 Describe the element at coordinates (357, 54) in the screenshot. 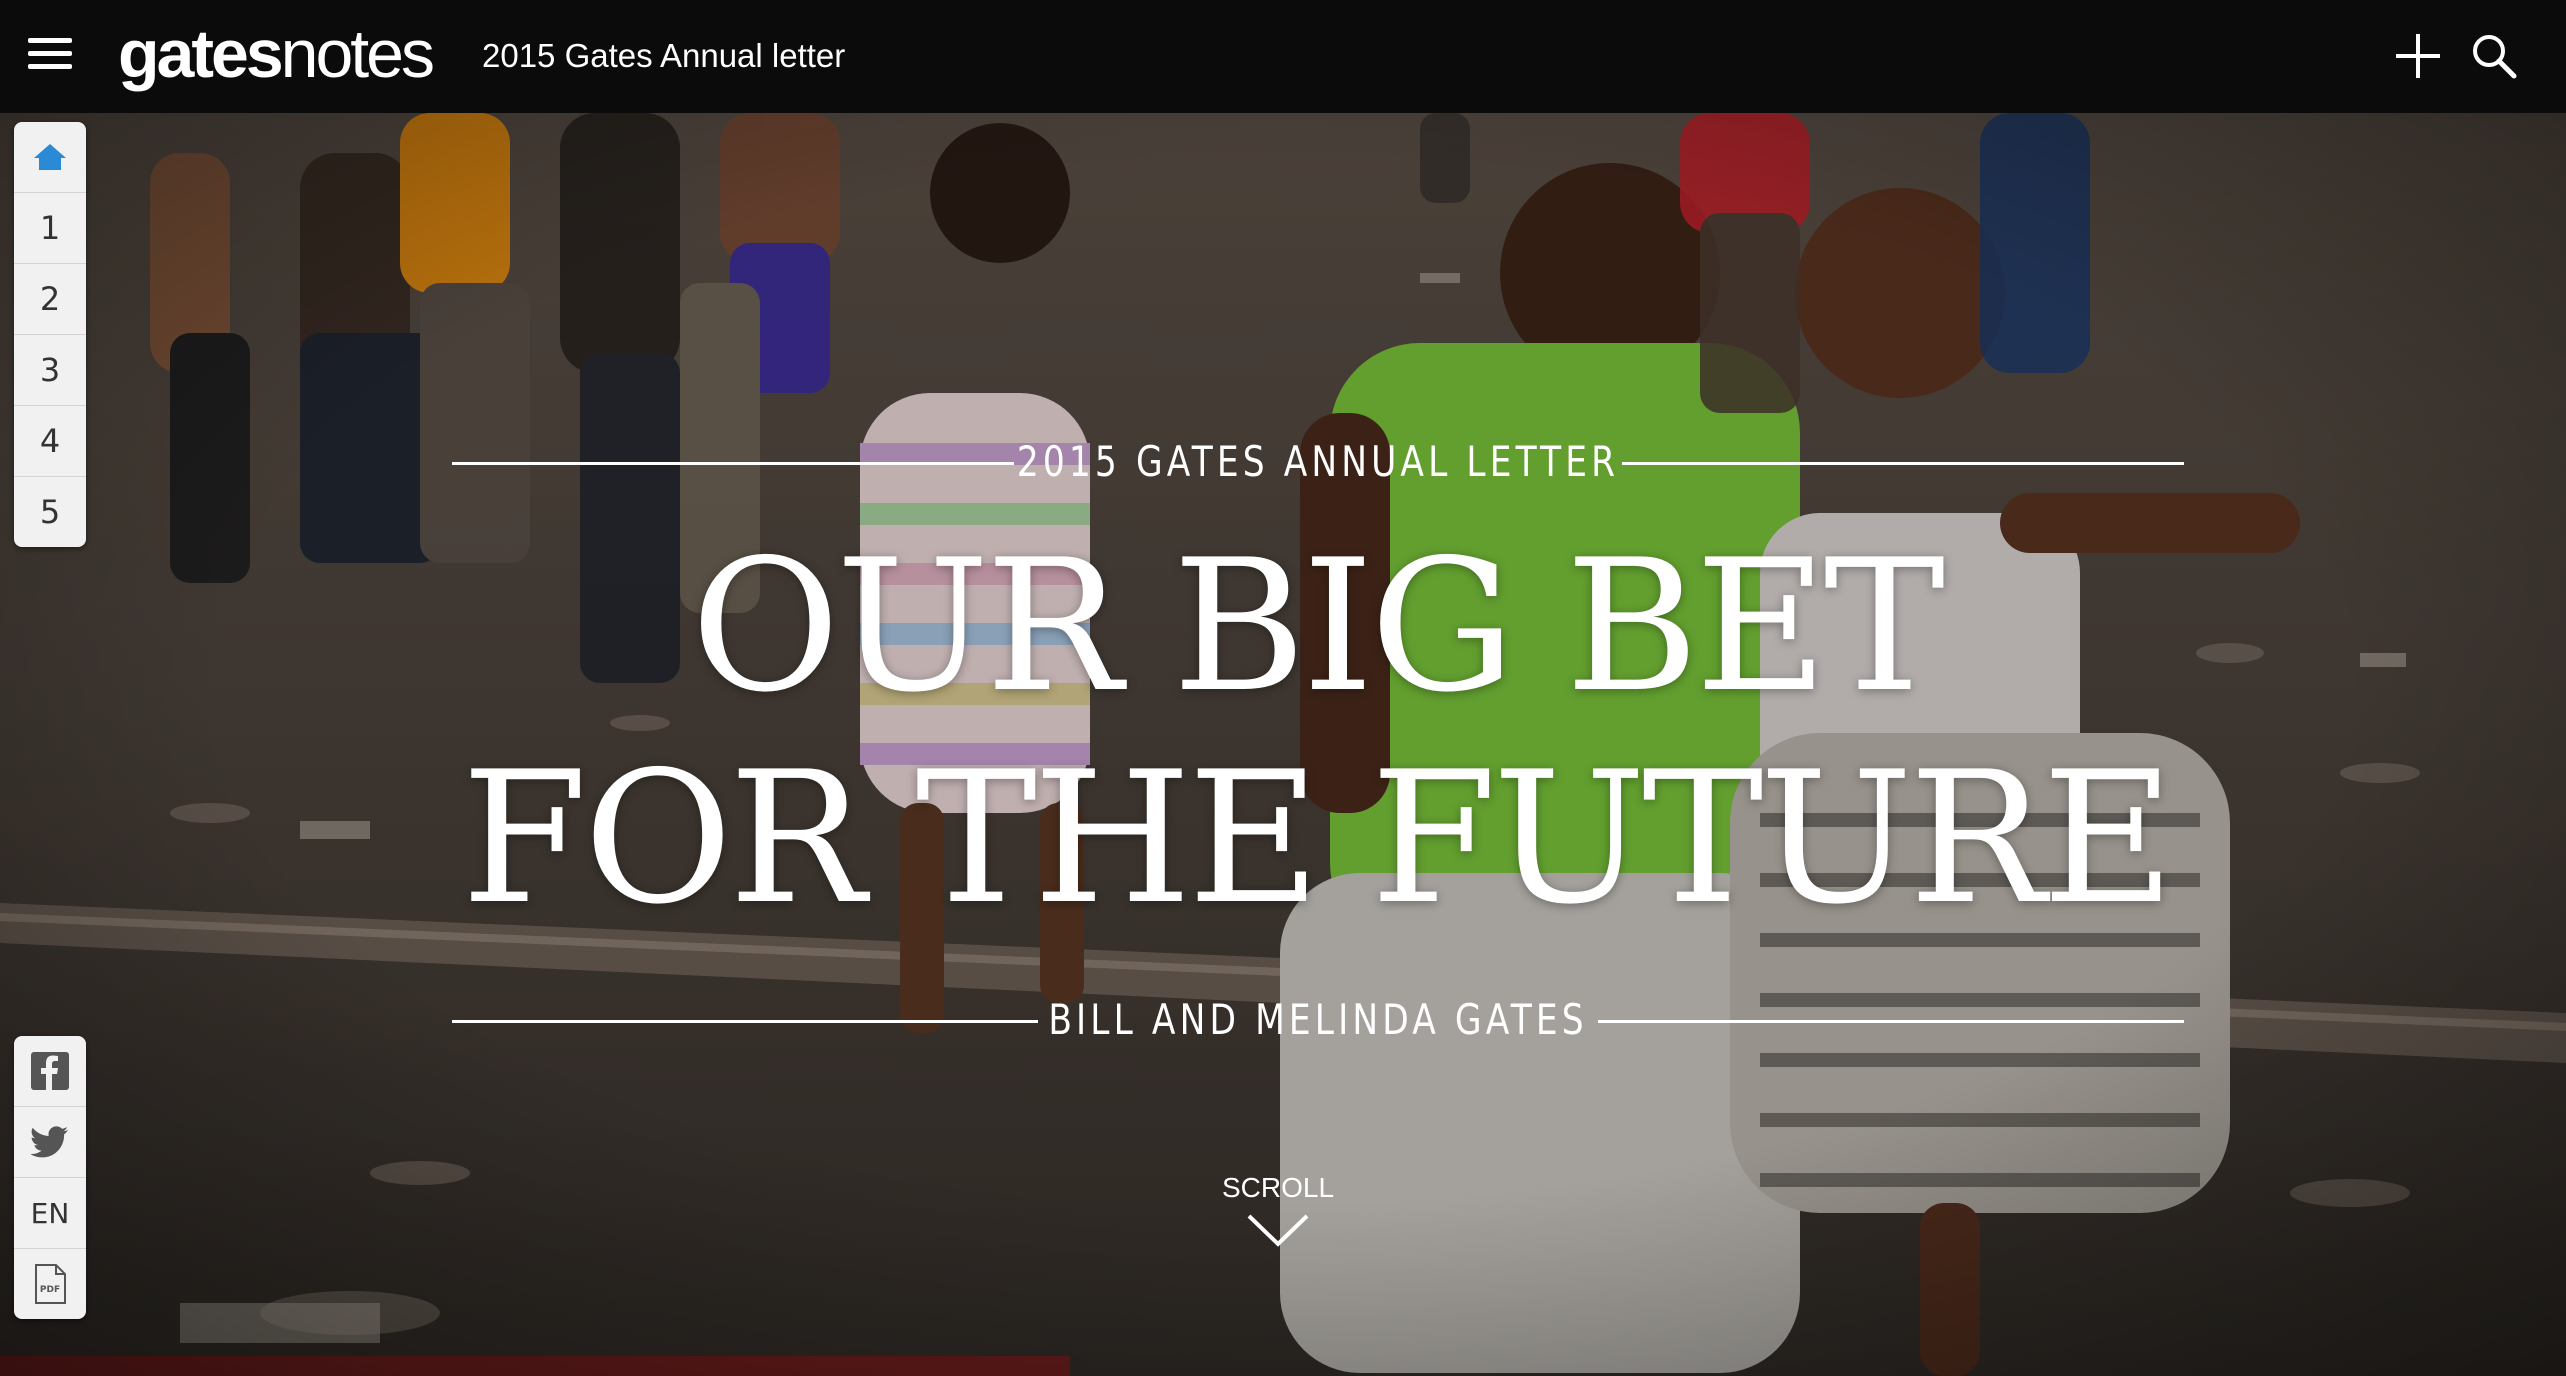

I see `logo-text-notes: notes` at that location.